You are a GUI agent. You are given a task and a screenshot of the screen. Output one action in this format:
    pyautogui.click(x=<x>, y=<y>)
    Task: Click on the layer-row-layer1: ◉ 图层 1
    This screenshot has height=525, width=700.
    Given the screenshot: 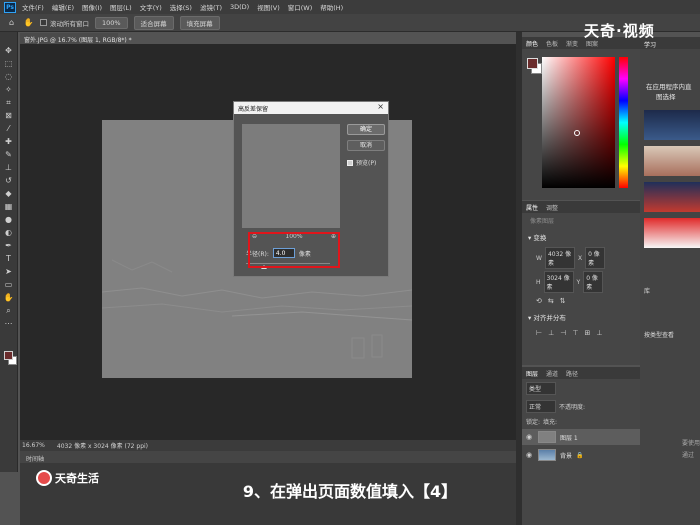 What is the action you would take?
    pyautogui.click(x=581, y=437)
    